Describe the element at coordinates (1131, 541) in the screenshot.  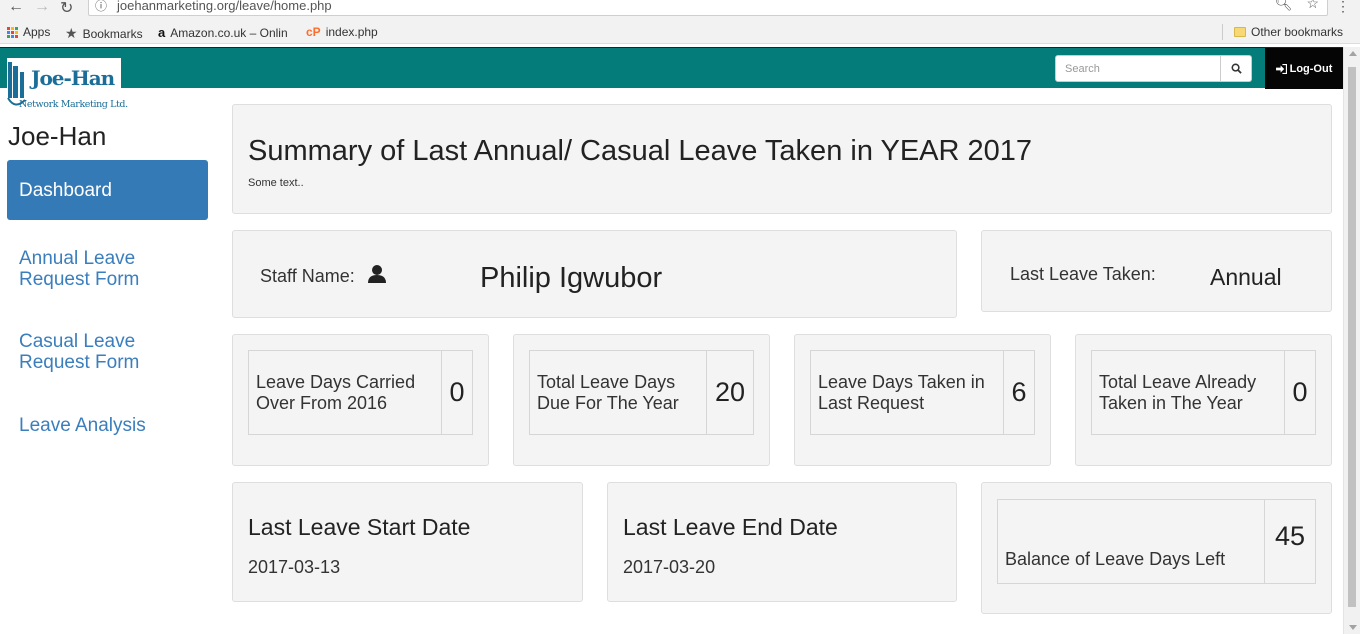
I see `balance-label: Balance of Leave Days Left` at that location.